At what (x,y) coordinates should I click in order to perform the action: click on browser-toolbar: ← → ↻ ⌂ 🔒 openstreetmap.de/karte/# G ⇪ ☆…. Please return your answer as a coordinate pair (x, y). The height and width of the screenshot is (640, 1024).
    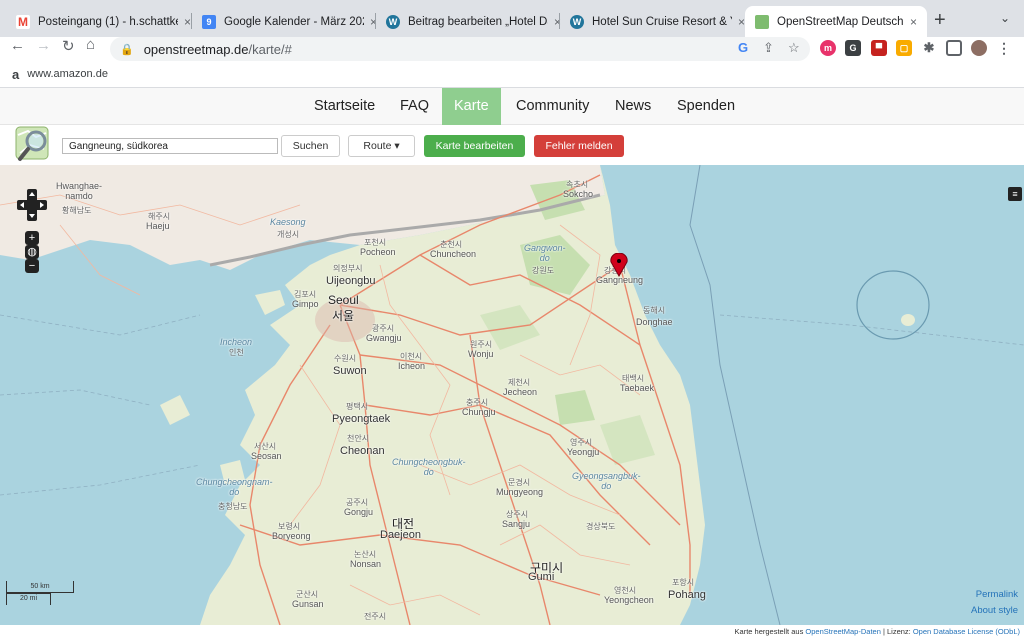
    Looking at the image, I should click on (512, 48).